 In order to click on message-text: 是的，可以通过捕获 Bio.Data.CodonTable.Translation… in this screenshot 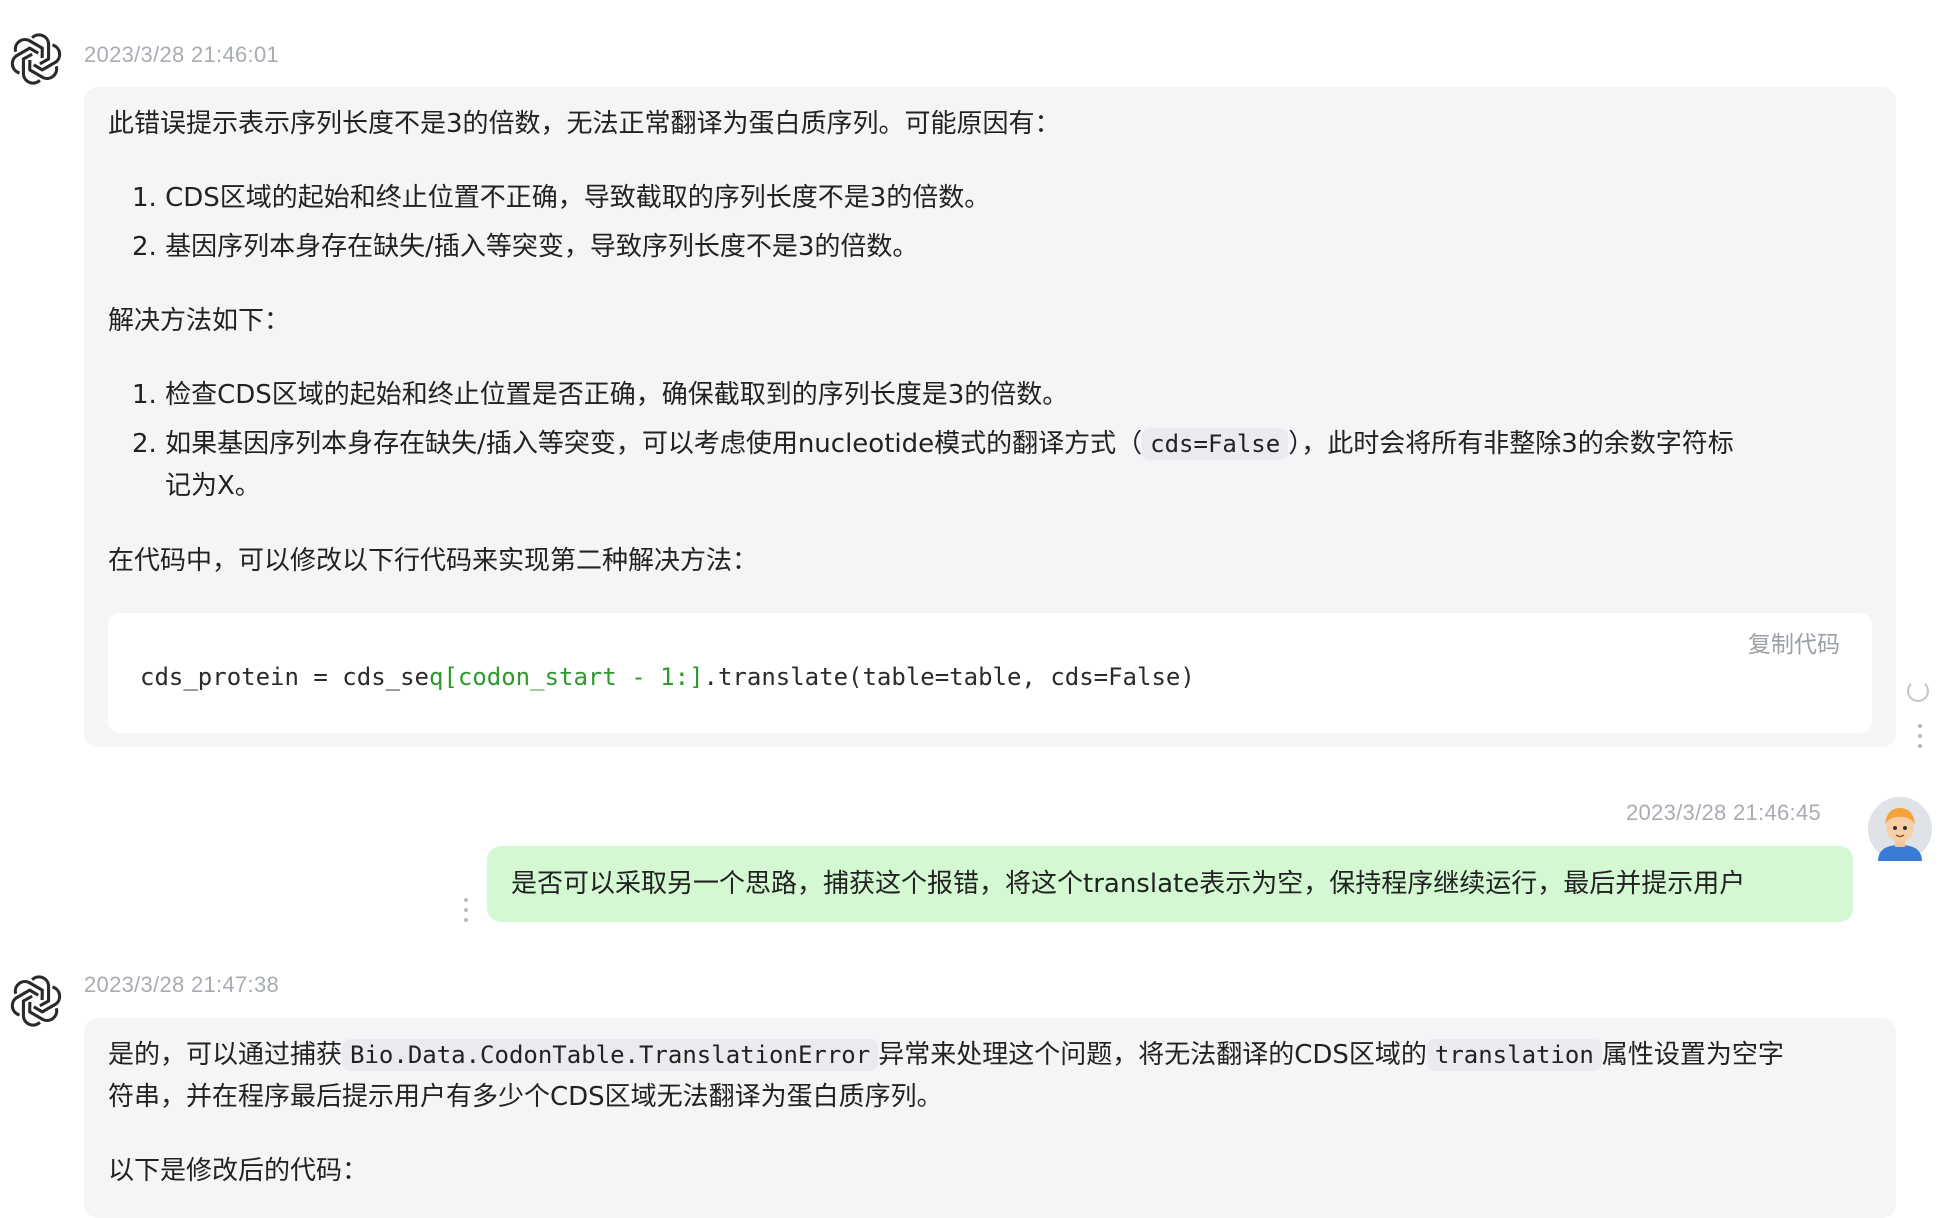, I will do `click(946, 1055)`.